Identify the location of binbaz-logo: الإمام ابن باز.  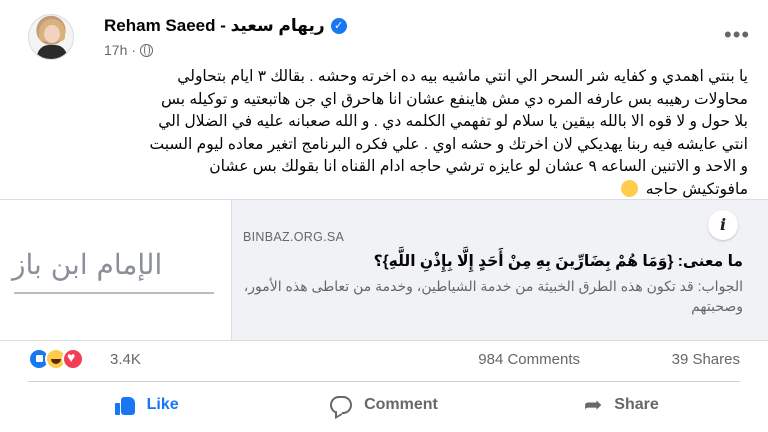
(87, 264).